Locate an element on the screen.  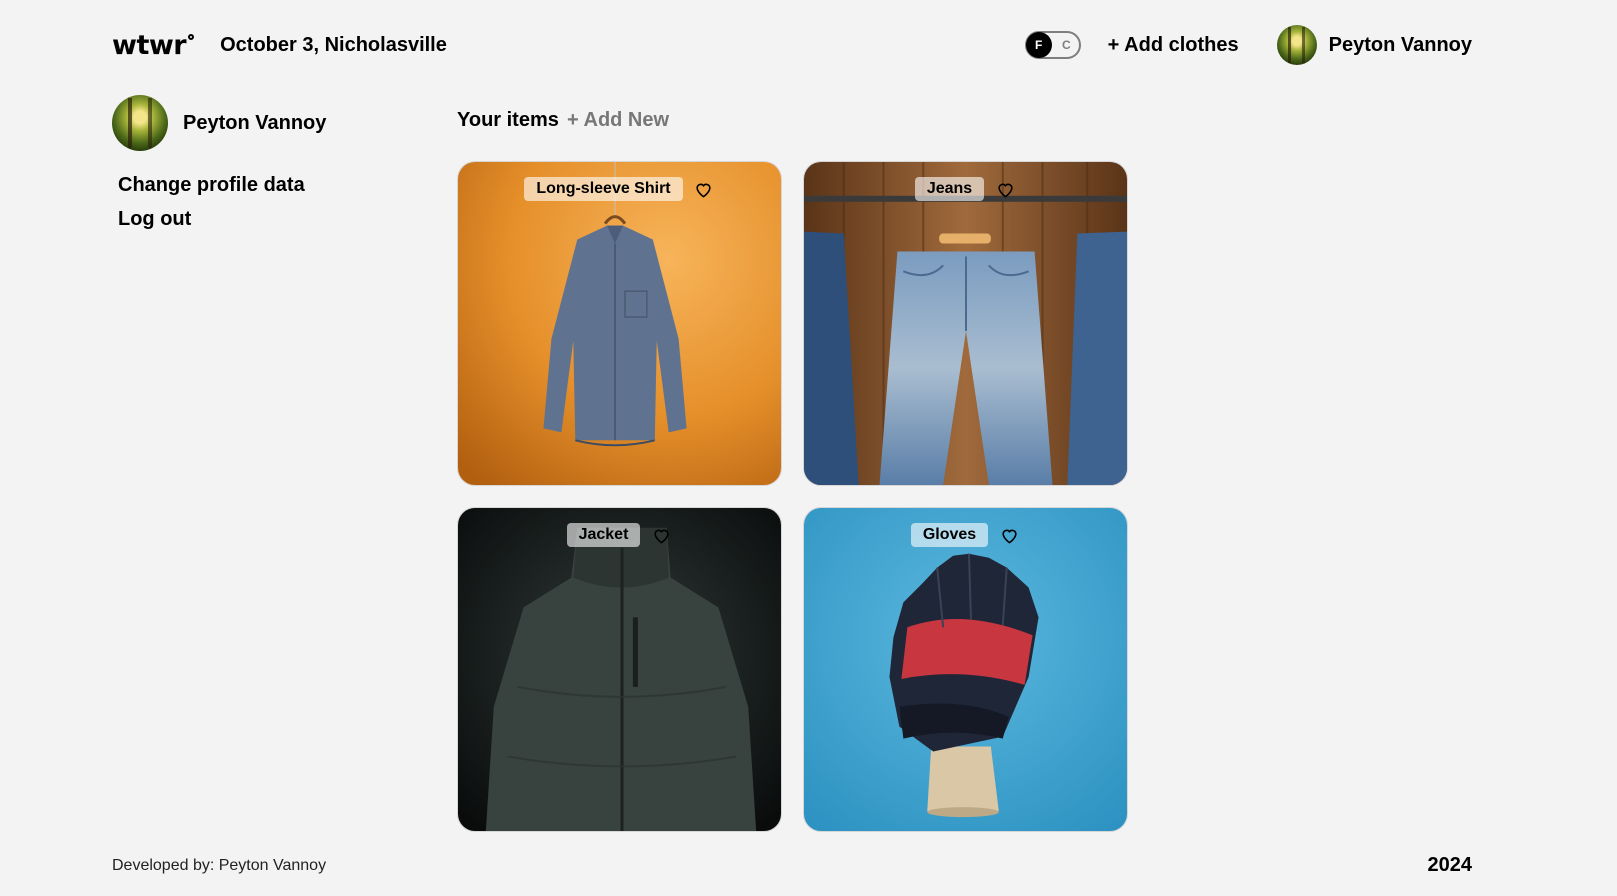
sidebar-user: Peyton Vannoy is located at coordinates (272, 123).